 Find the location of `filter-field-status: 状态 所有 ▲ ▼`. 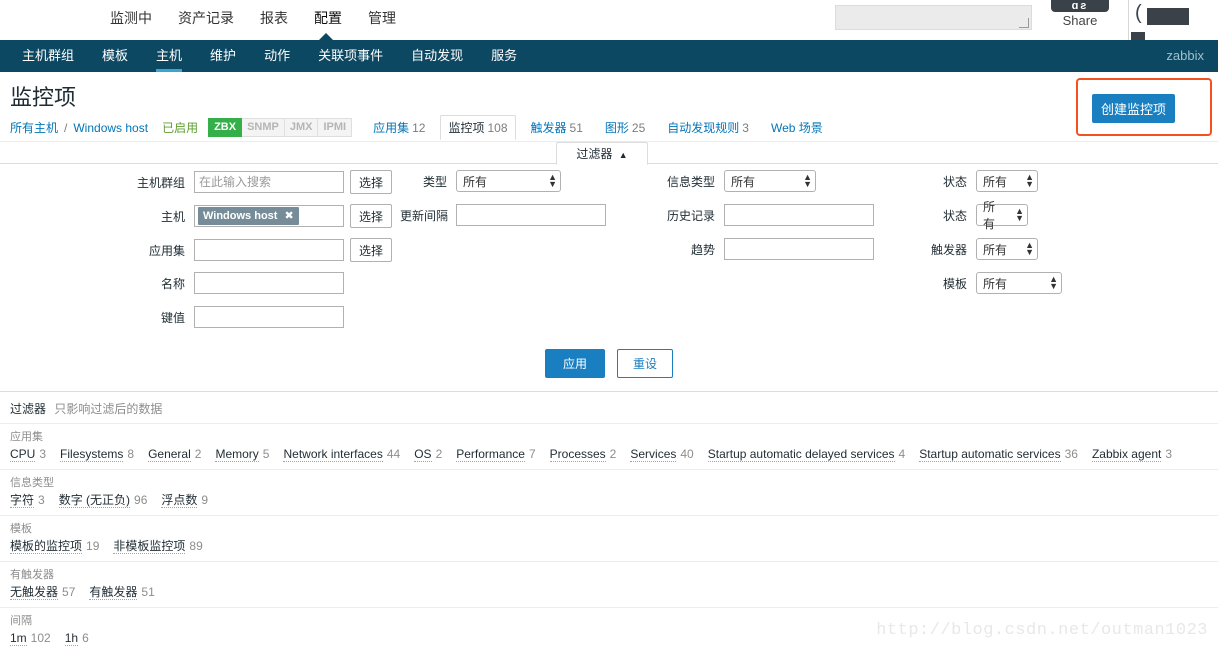

filter-field-status: 状态 所有 ▲ ▼ is located at coordinates (976, 215).